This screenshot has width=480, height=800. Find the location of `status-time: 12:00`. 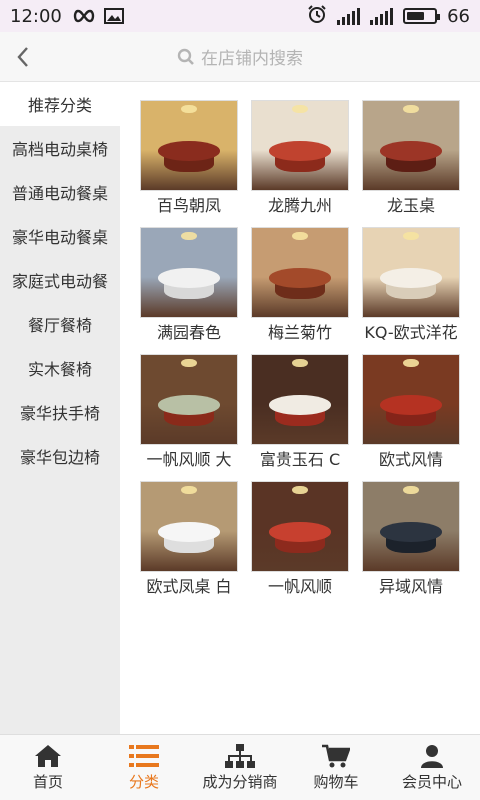

status-time: 12:00 is located at coordinates (36, 16).